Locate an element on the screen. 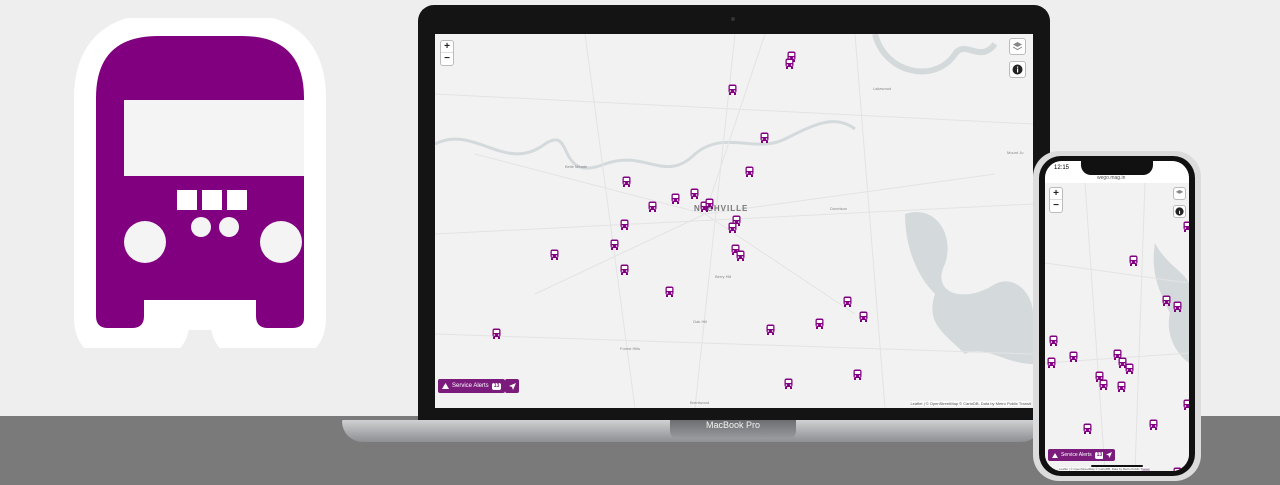  phone-zoom-in-button: + is located at coordinates (1056, 194).